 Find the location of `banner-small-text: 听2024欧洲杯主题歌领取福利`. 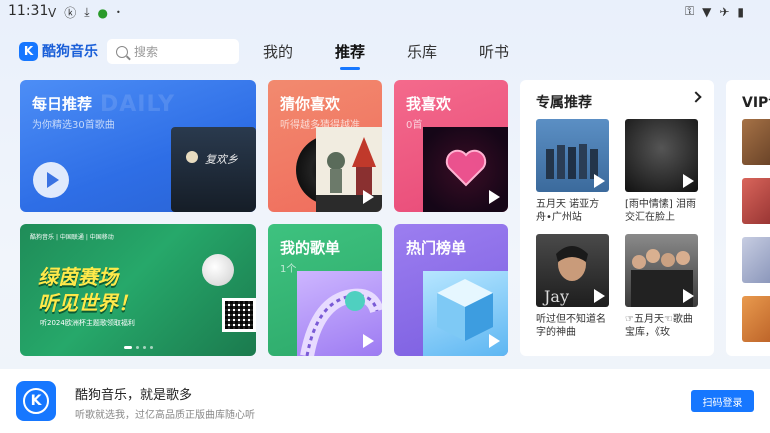

banner-small-text: 听2024欧洲杯主题歌领取福利 is located at coordinates (87, 323).